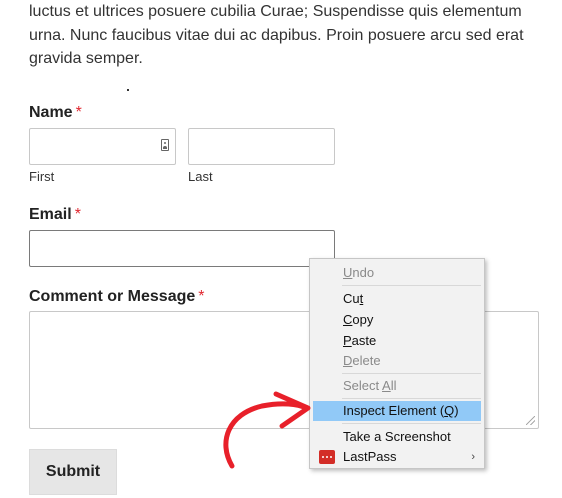  What do you see at coordinates (165, 145) in the screenshot?
I see `contact-card-icon` at bounding box center [165, 145].